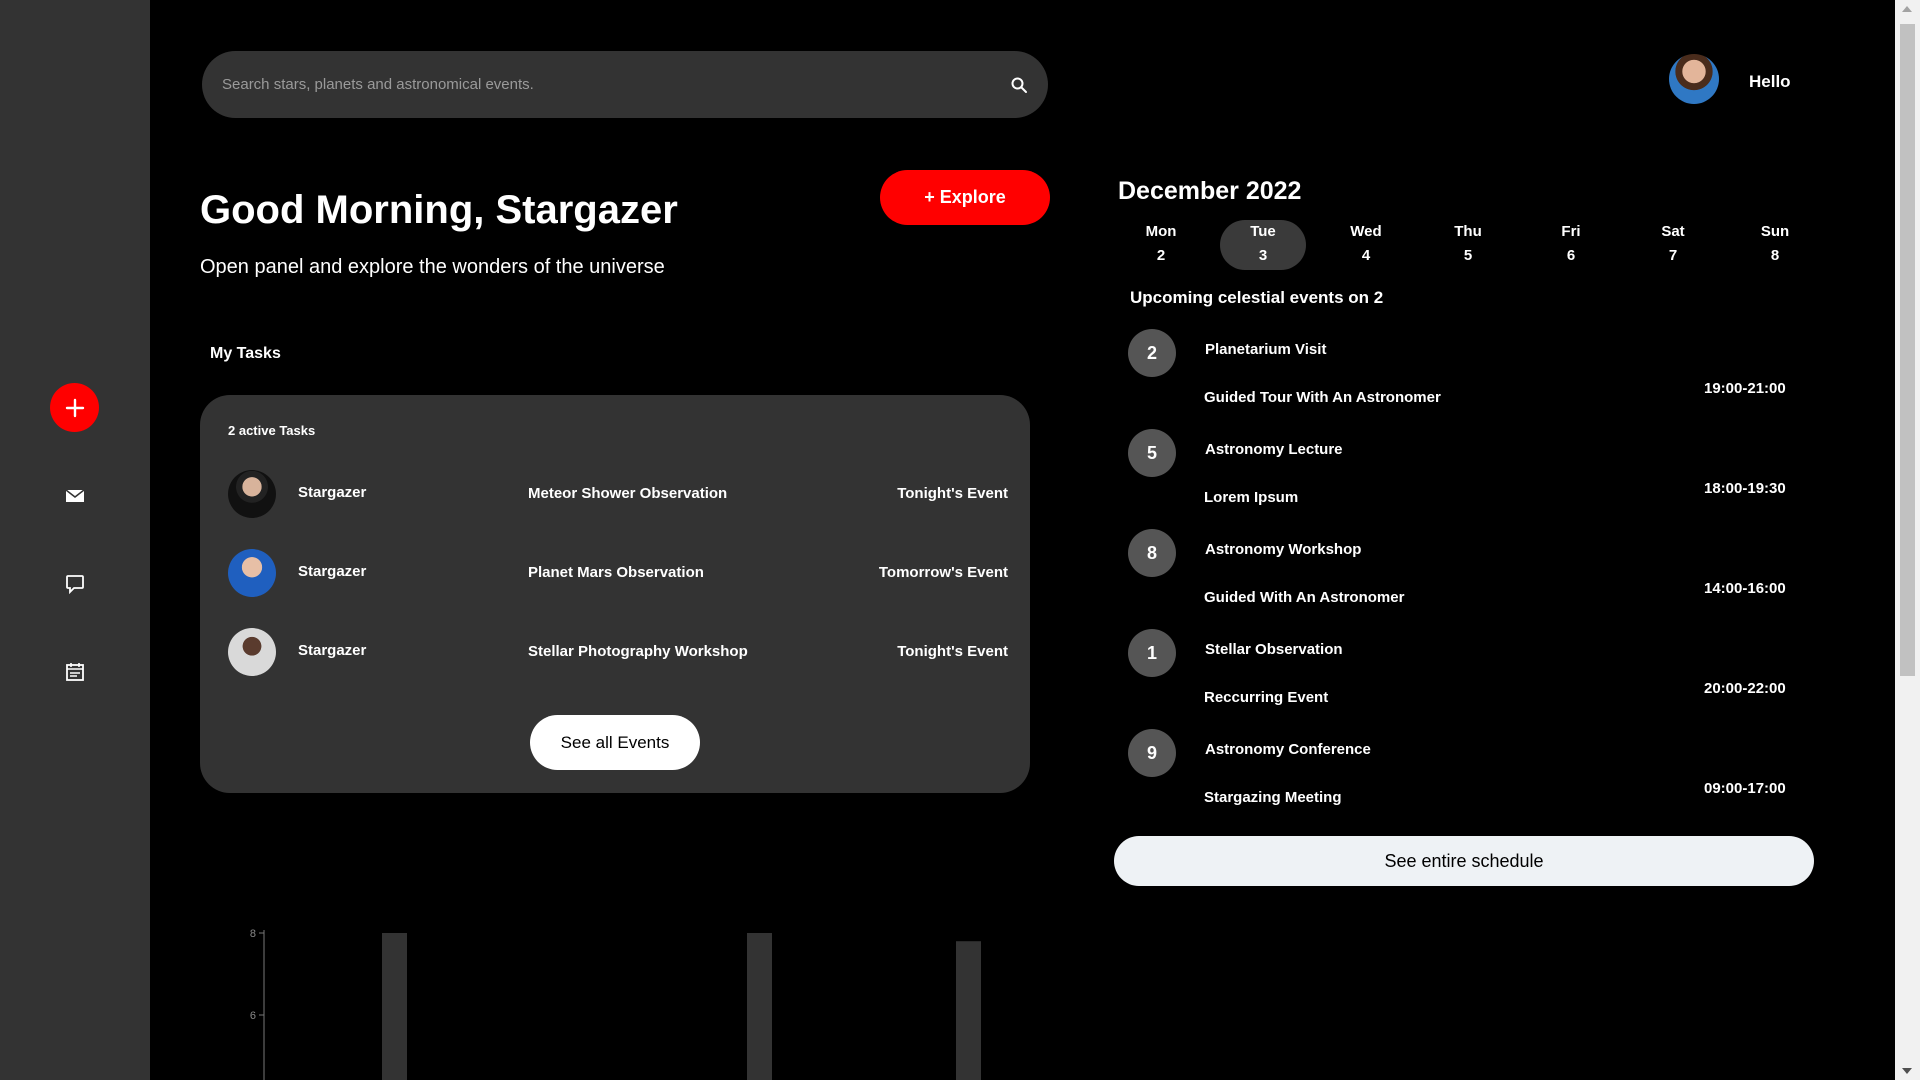  Describe the element at coordinates (1274, 449) in the screenshot. I see `event-title: Astronomy Lecture` at that location.